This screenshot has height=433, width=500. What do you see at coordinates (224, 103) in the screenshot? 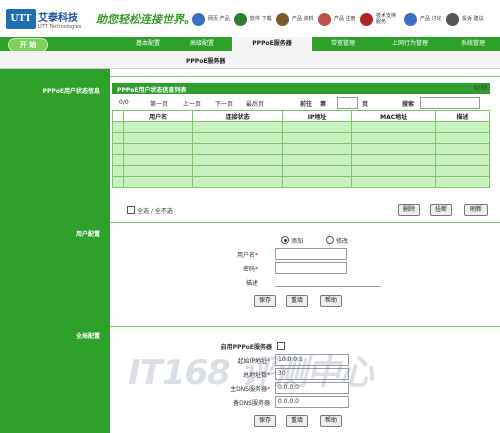
I see `next-page-link: 下一页` at bounding box center [224, 103].